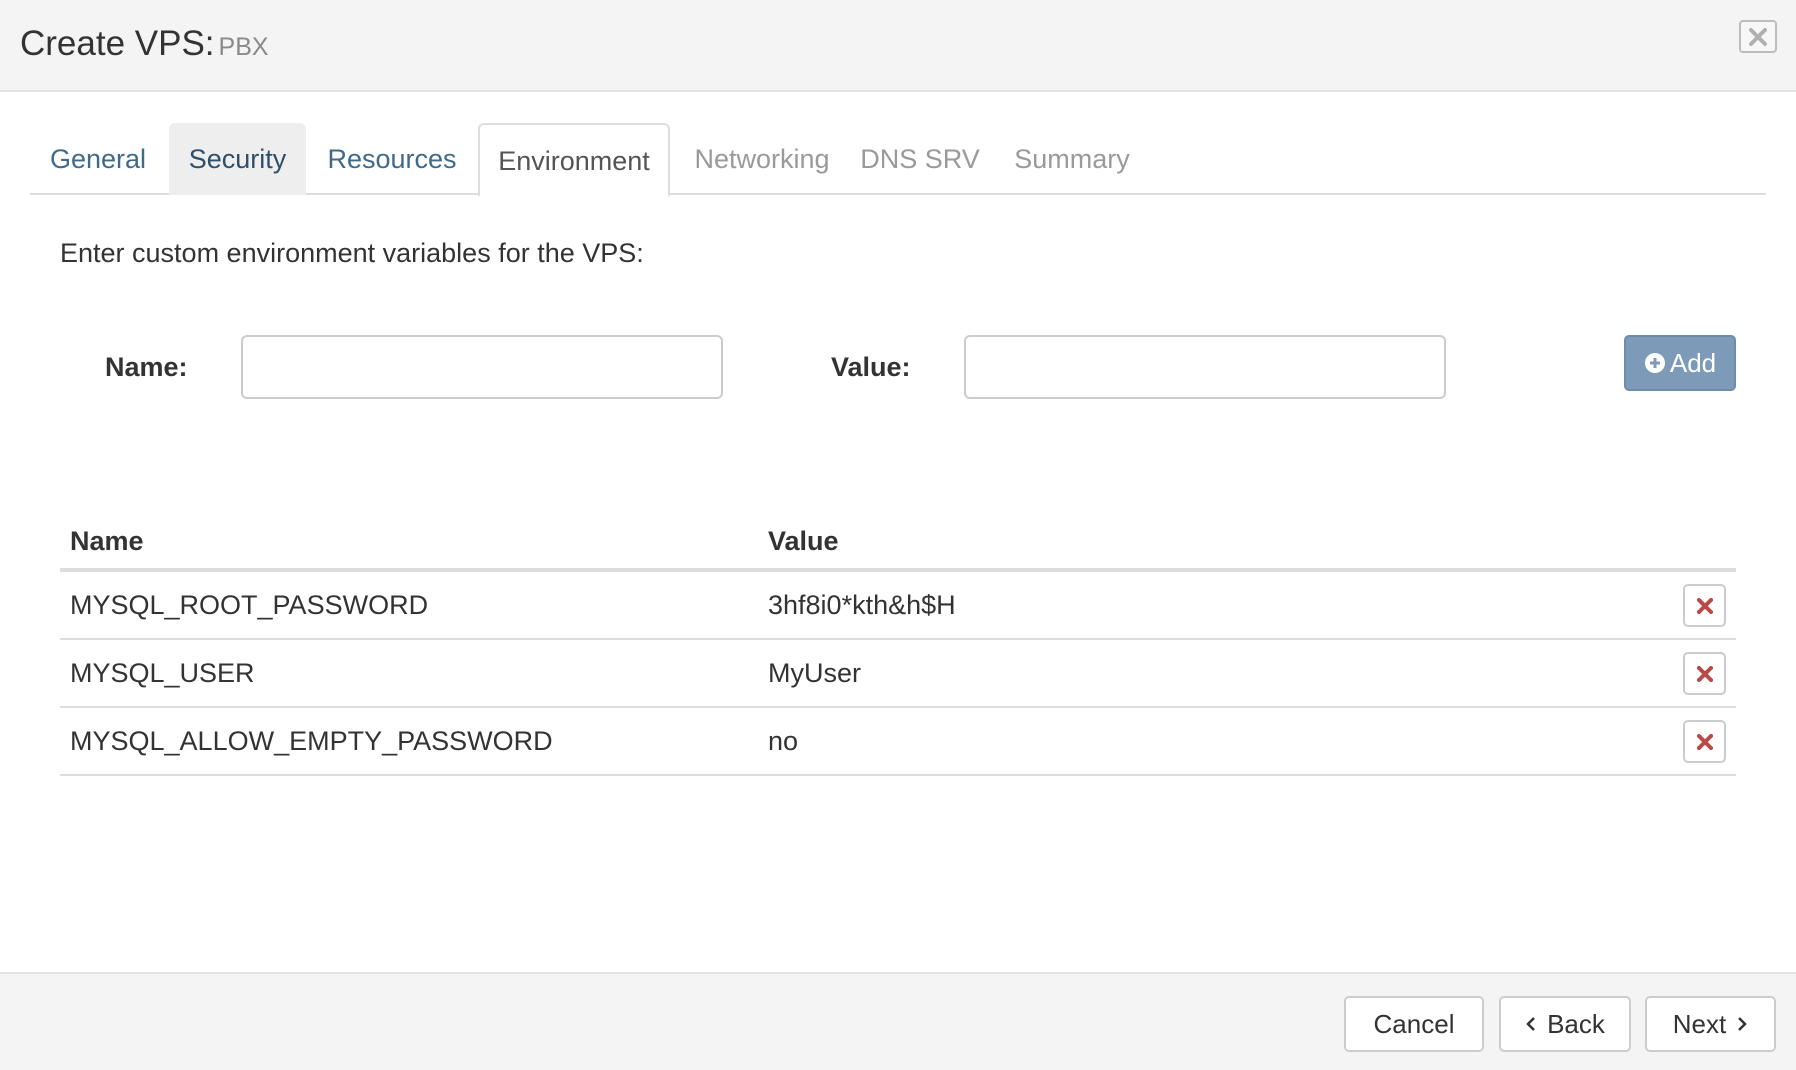  What do you see at coordinates (1576, 1023) in the screenshot?
I see `back-button-label: Back` at bounding box center [1576, 1023].